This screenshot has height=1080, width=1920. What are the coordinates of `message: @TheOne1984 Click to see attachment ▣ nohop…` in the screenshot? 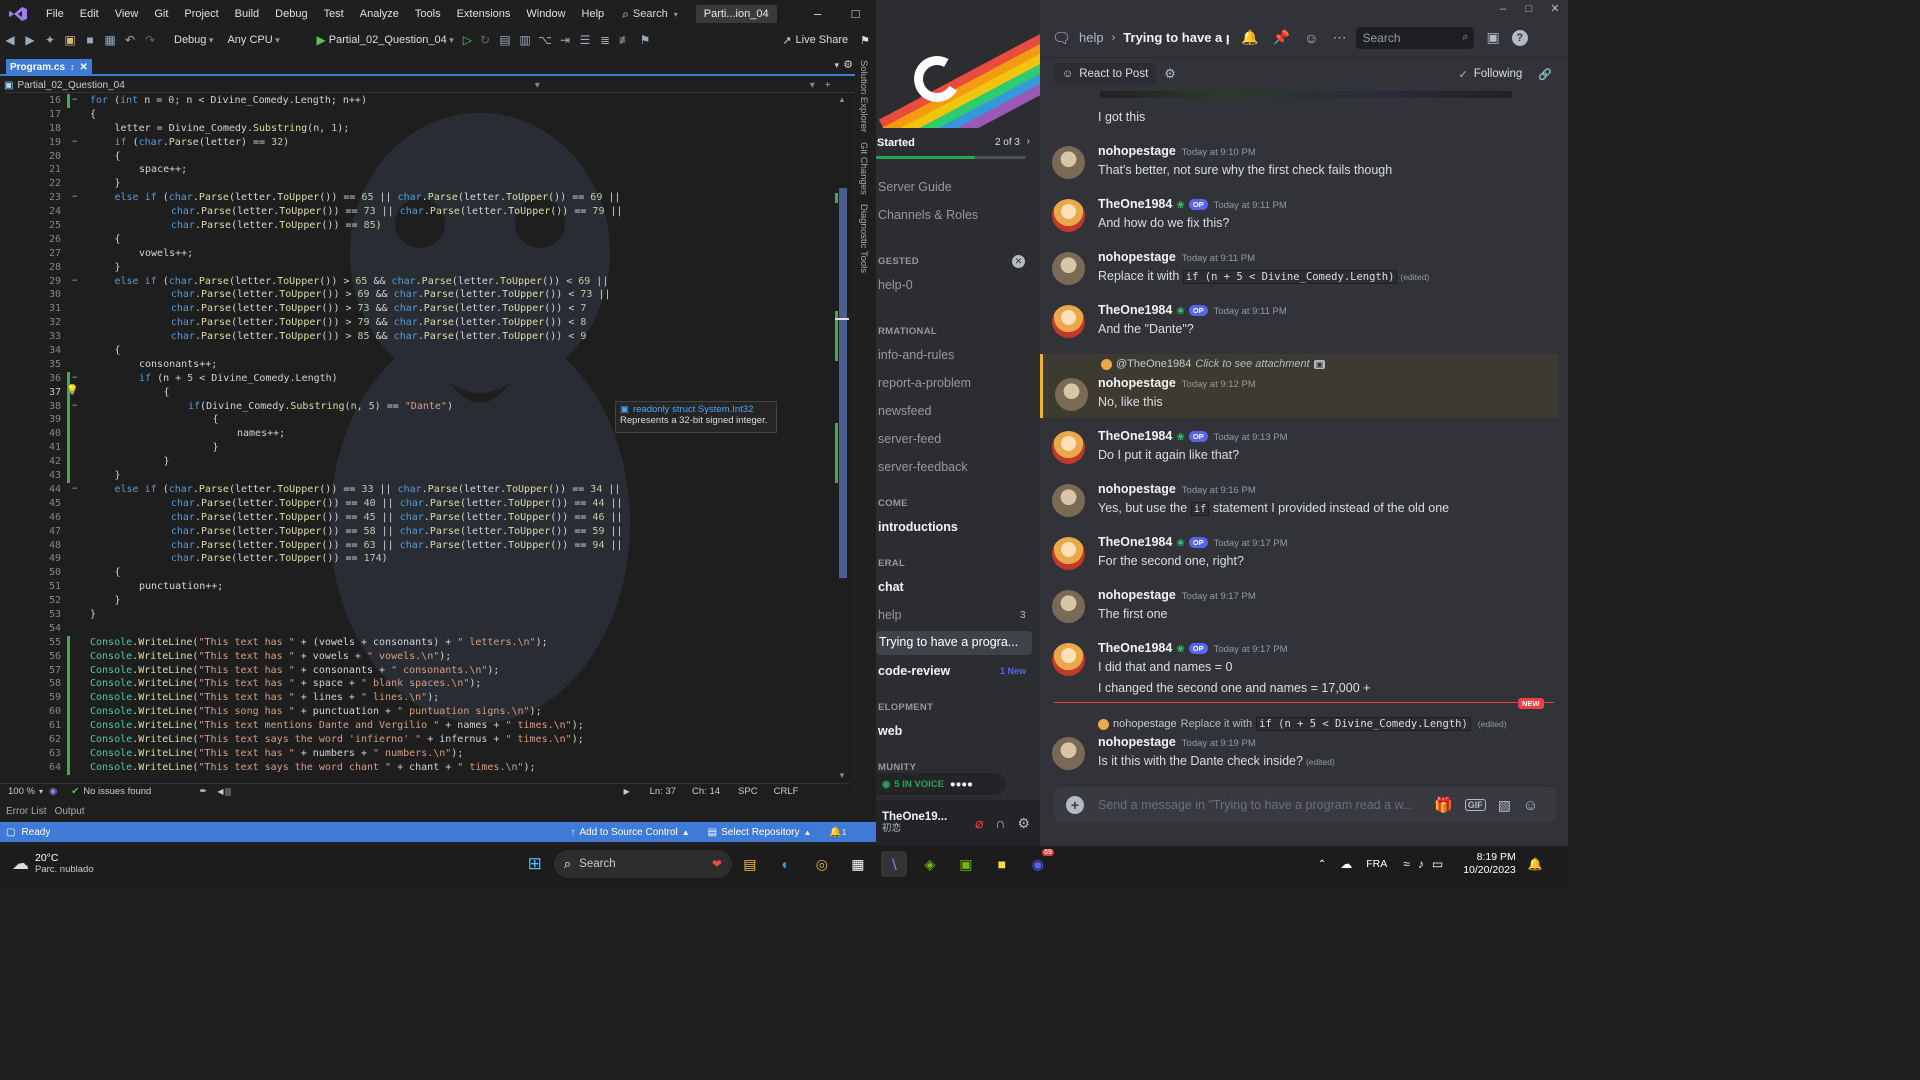 It's located at (1299, 386).